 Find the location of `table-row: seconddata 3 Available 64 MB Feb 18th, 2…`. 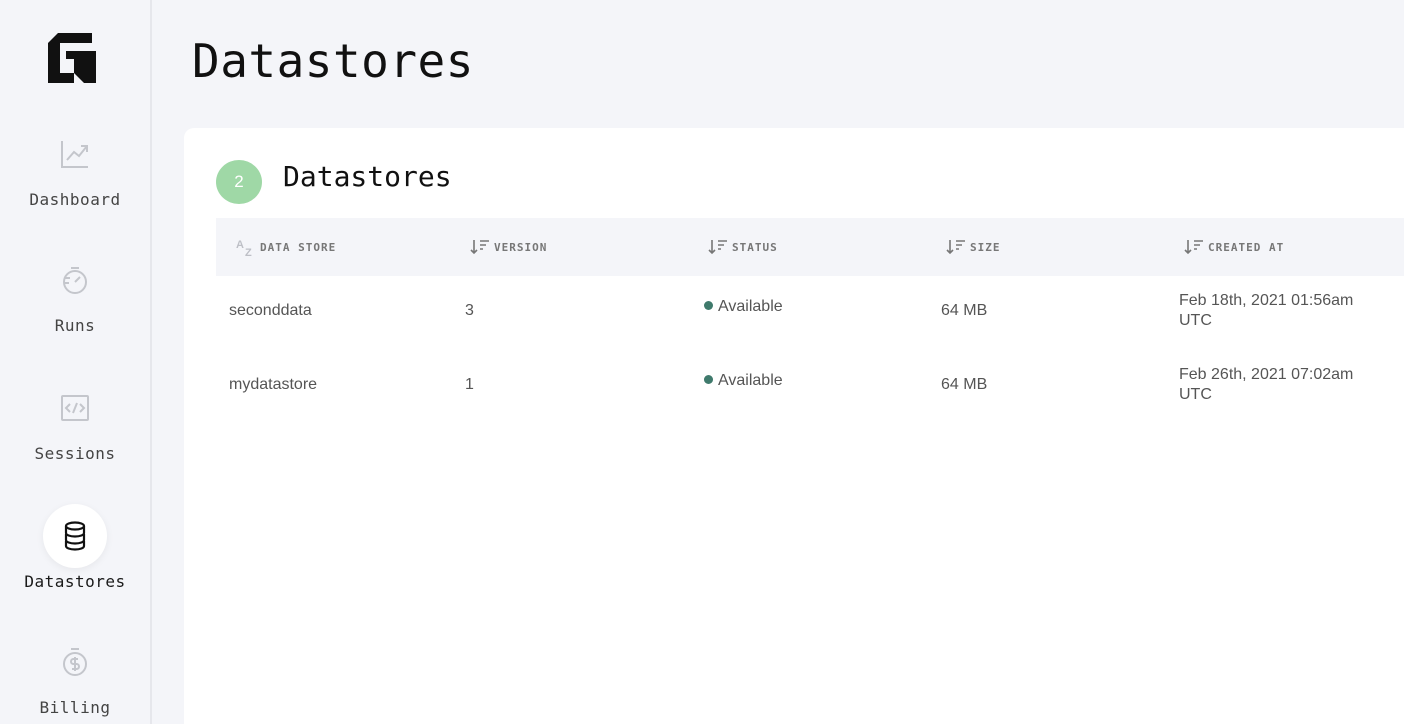

table-row: seconddata 3 Available 64 MB Feb 18th, 2… is located at coordinates (810, 311).